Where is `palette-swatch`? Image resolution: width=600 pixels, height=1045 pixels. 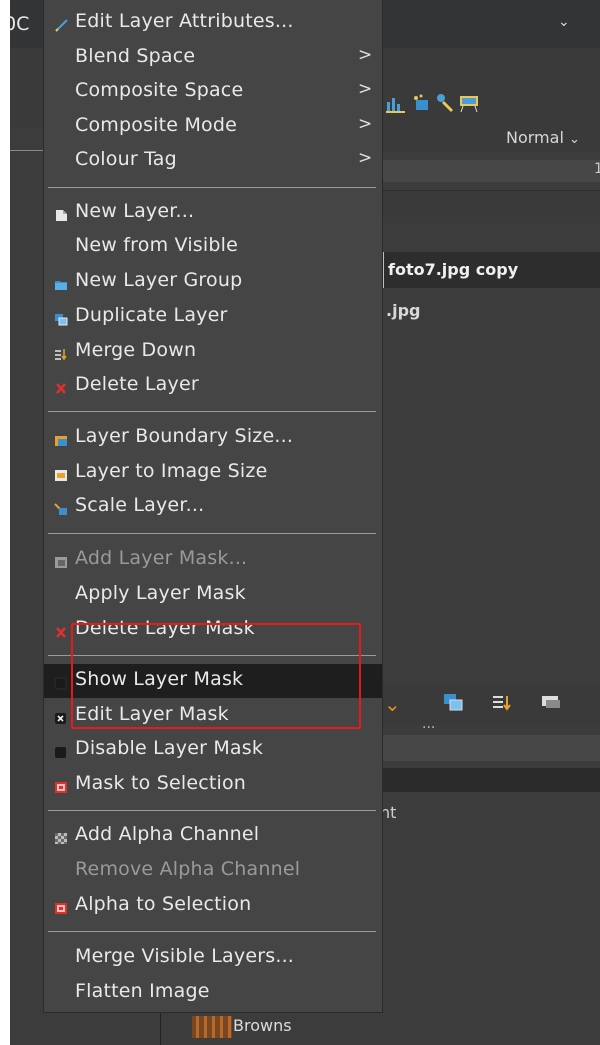
palette-swatch is located at coordinates (212, 1027).